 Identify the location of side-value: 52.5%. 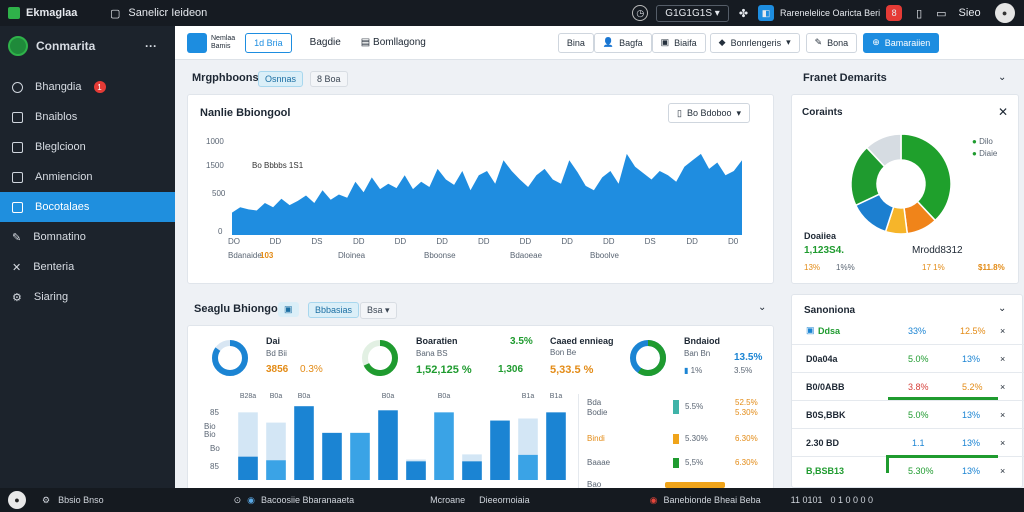
(746, 402).